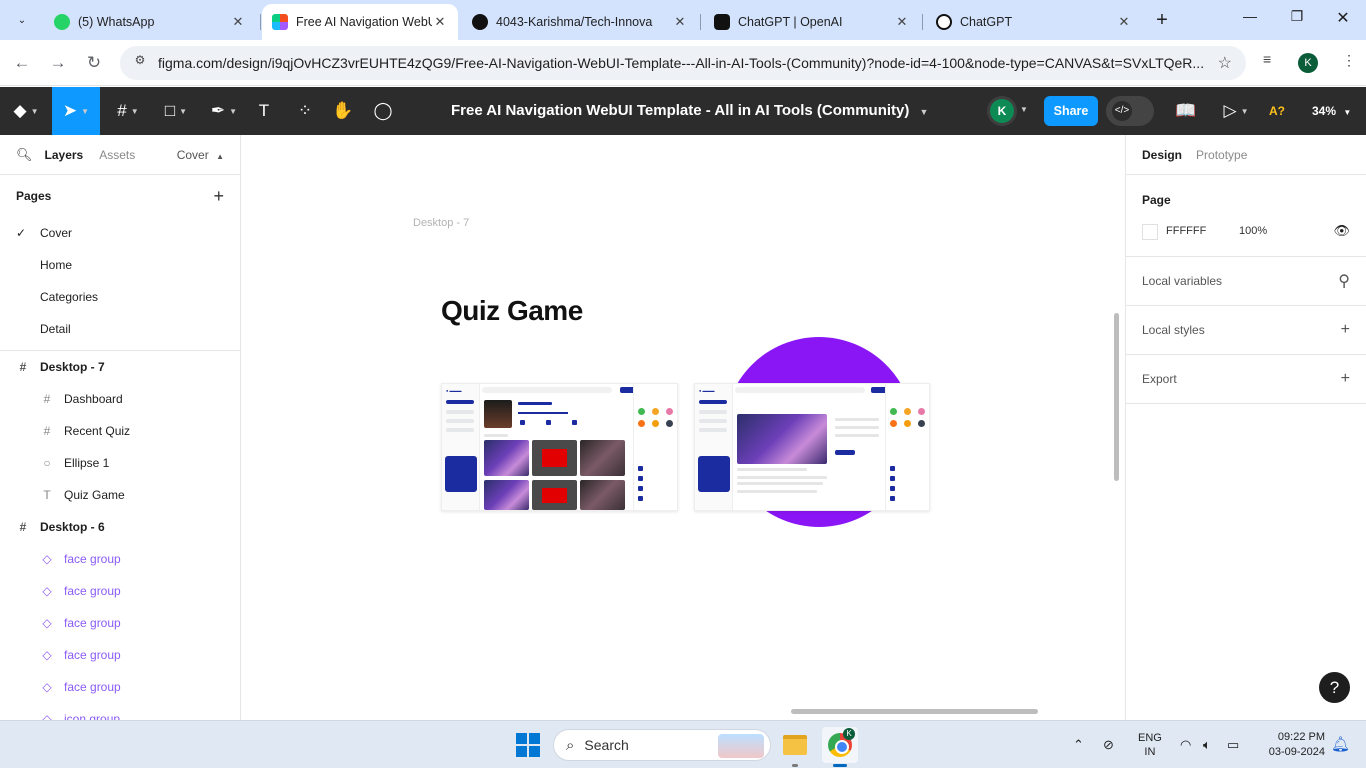 The width and height of the screenshot is (1366, 769). What do you see at coordinates (1297, 16) in the screenshot?
I see `restore-icon: ❐` at bounding box center [1297, 16].